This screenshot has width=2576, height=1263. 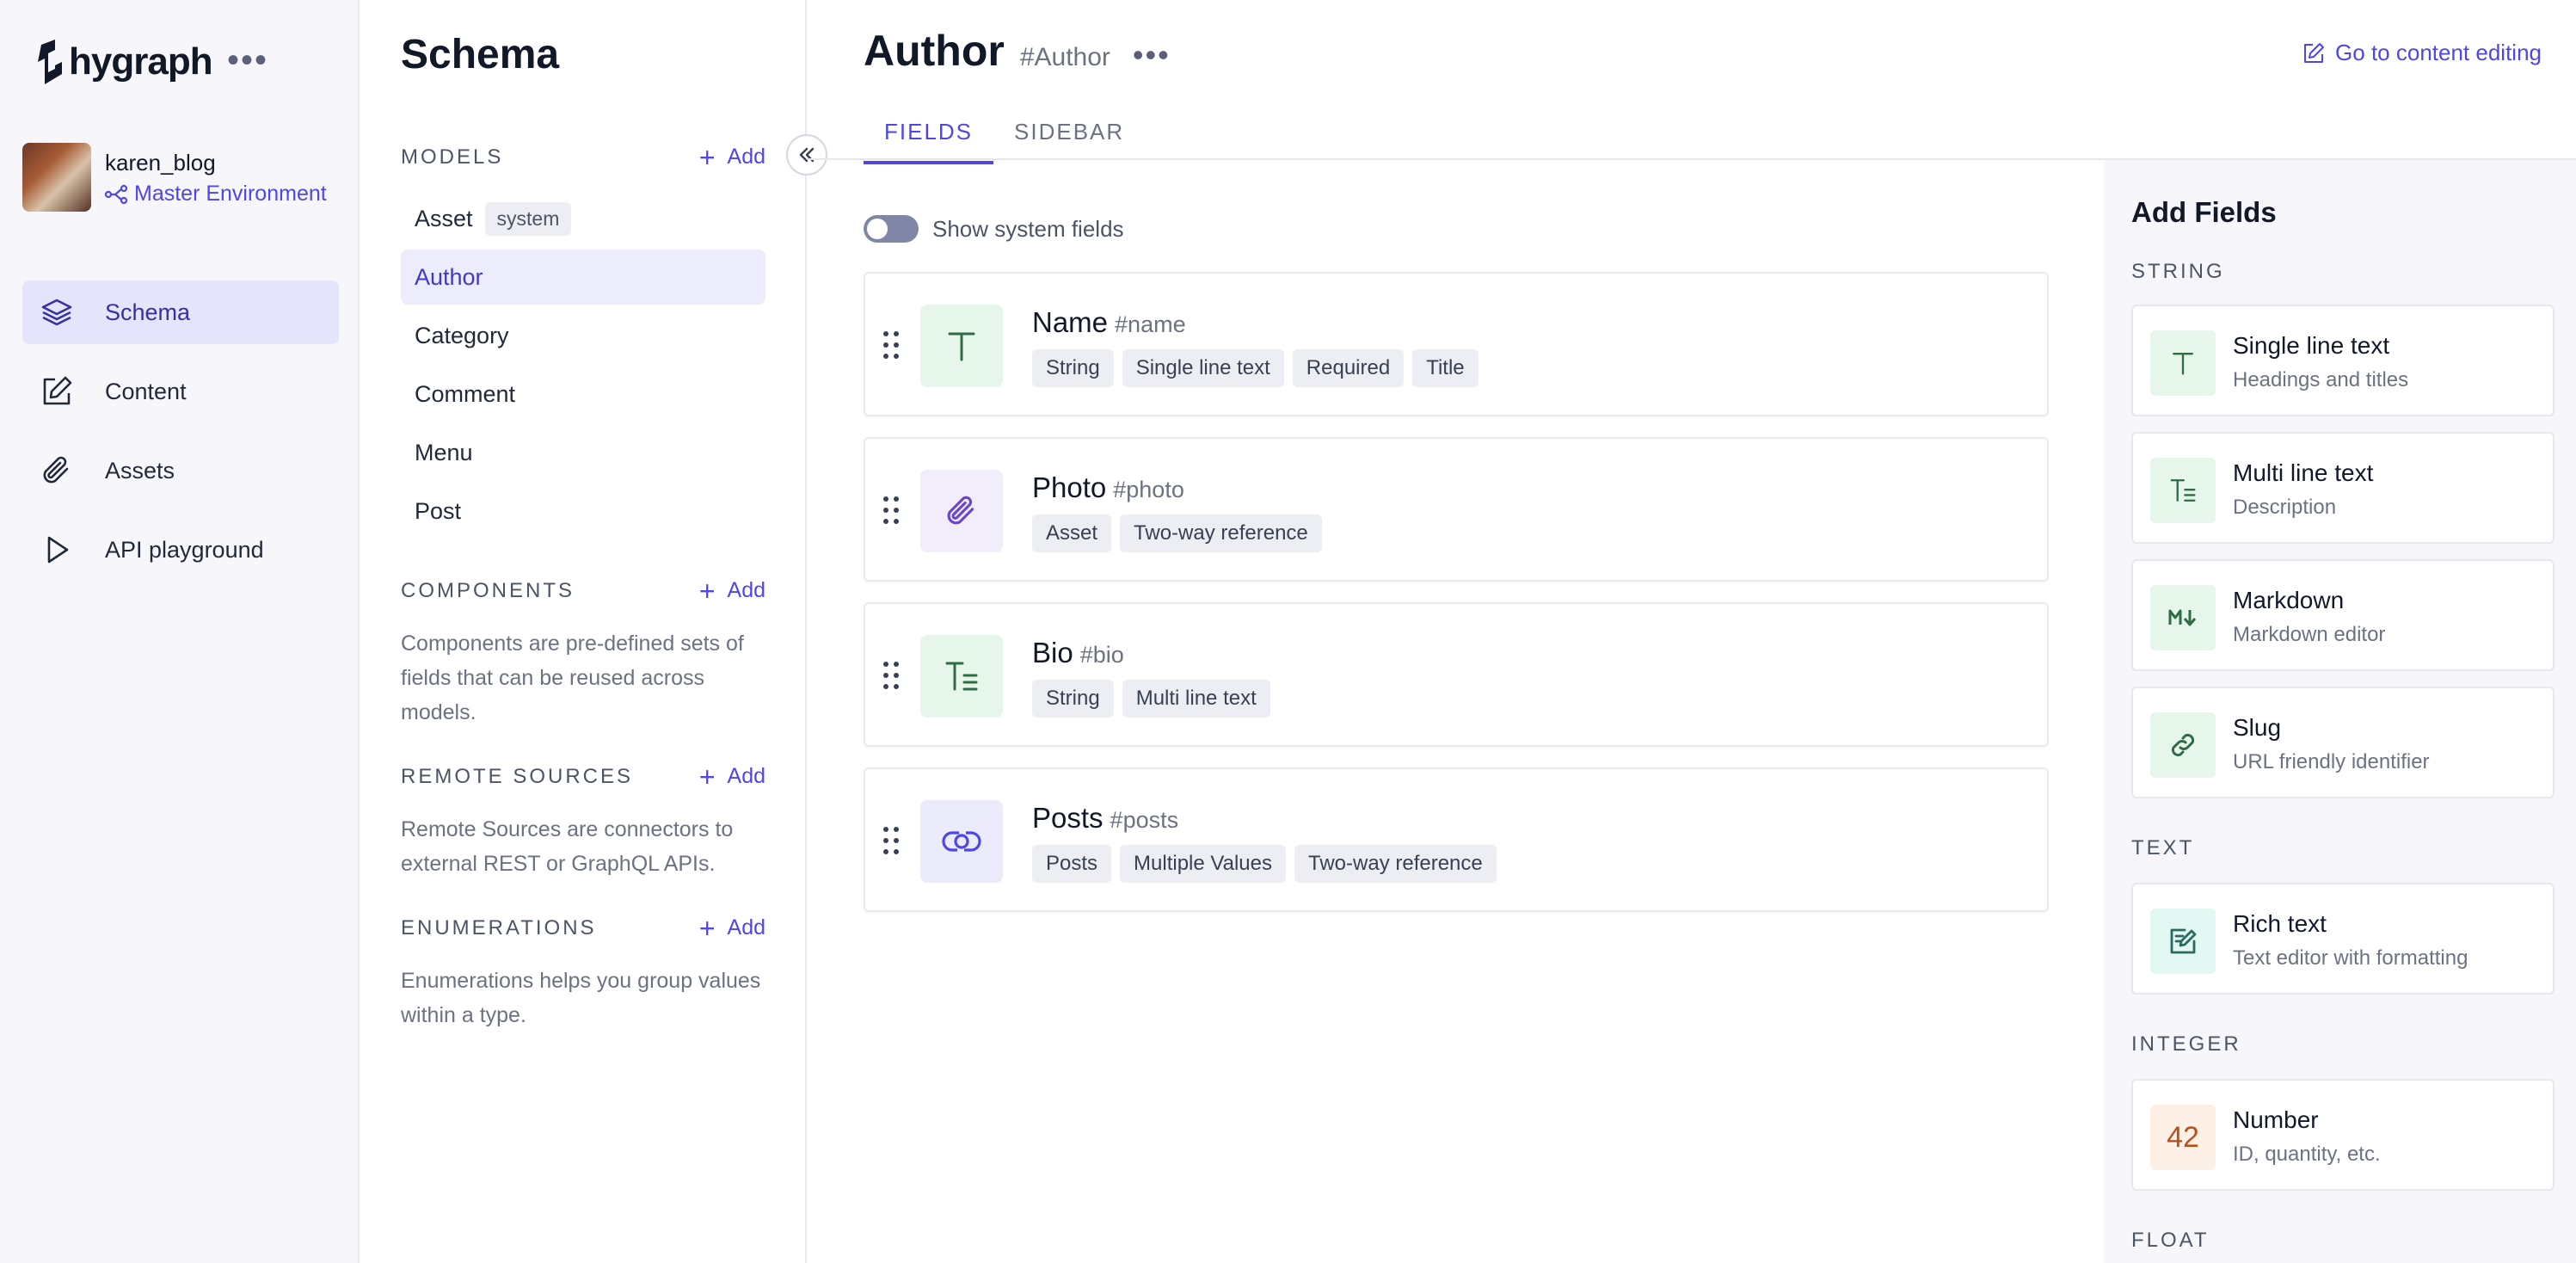 I want to click on field-api-id: #photo, so click(x=1148, y=490).